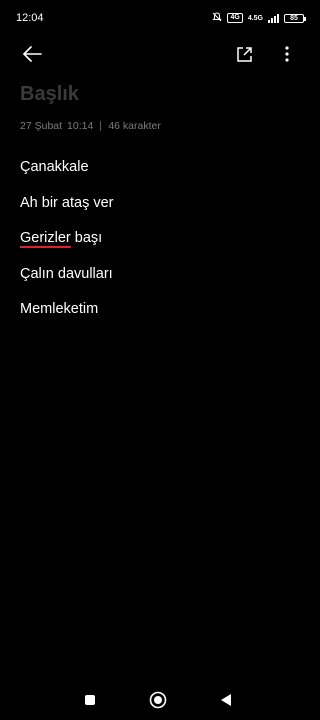 This screenshot has height=720, width=320. I want to click on share-icon, so click(244, 54).